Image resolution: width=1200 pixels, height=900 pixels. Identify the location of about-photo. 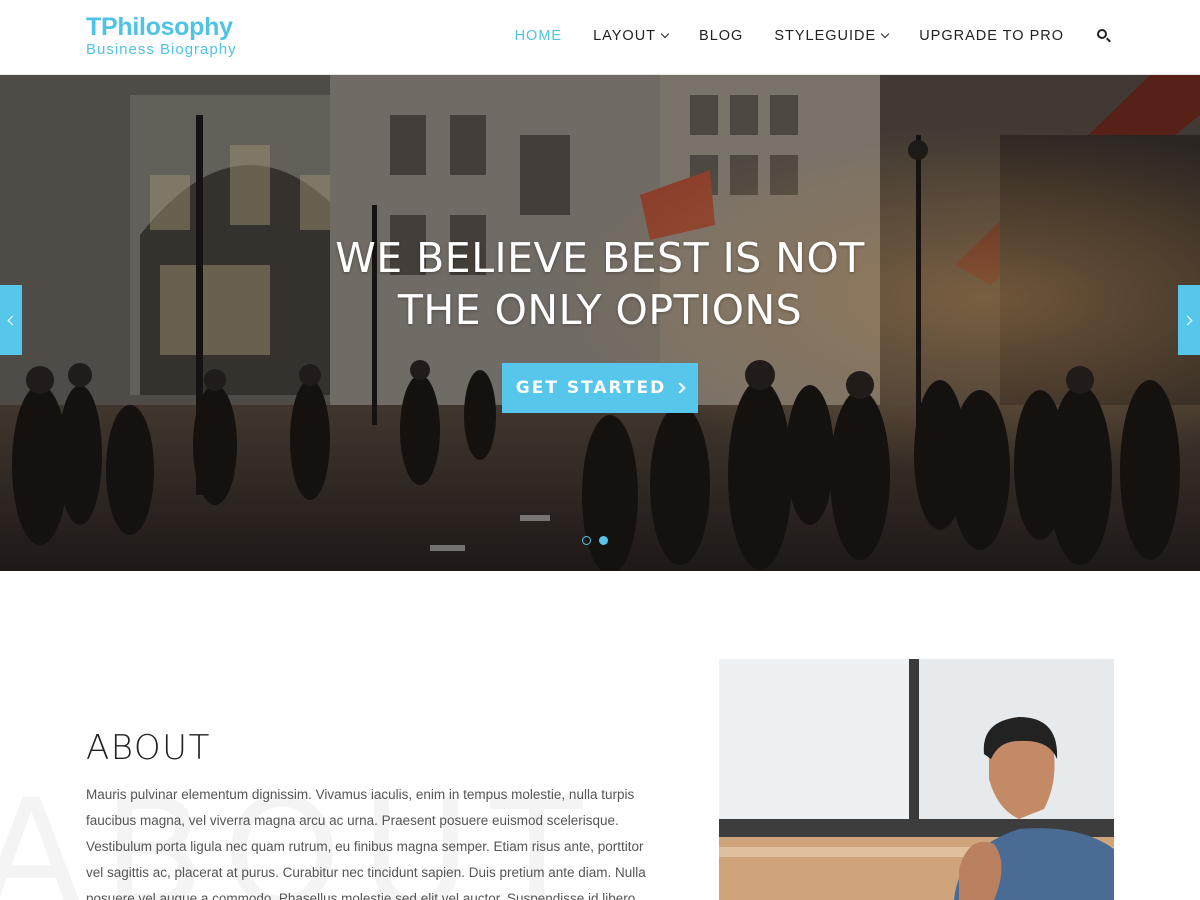
(916, 779).